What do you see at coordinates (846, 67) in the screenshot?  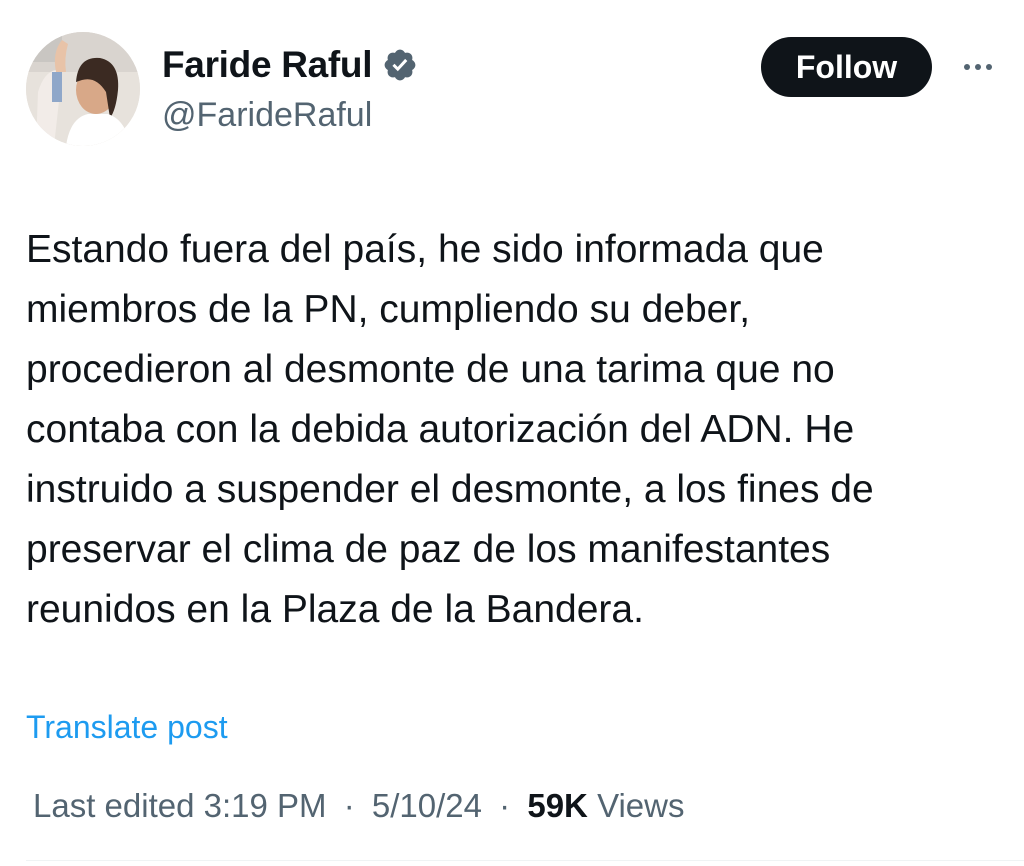 I see `follow-button: Follow` at bounding box center [846, 67].